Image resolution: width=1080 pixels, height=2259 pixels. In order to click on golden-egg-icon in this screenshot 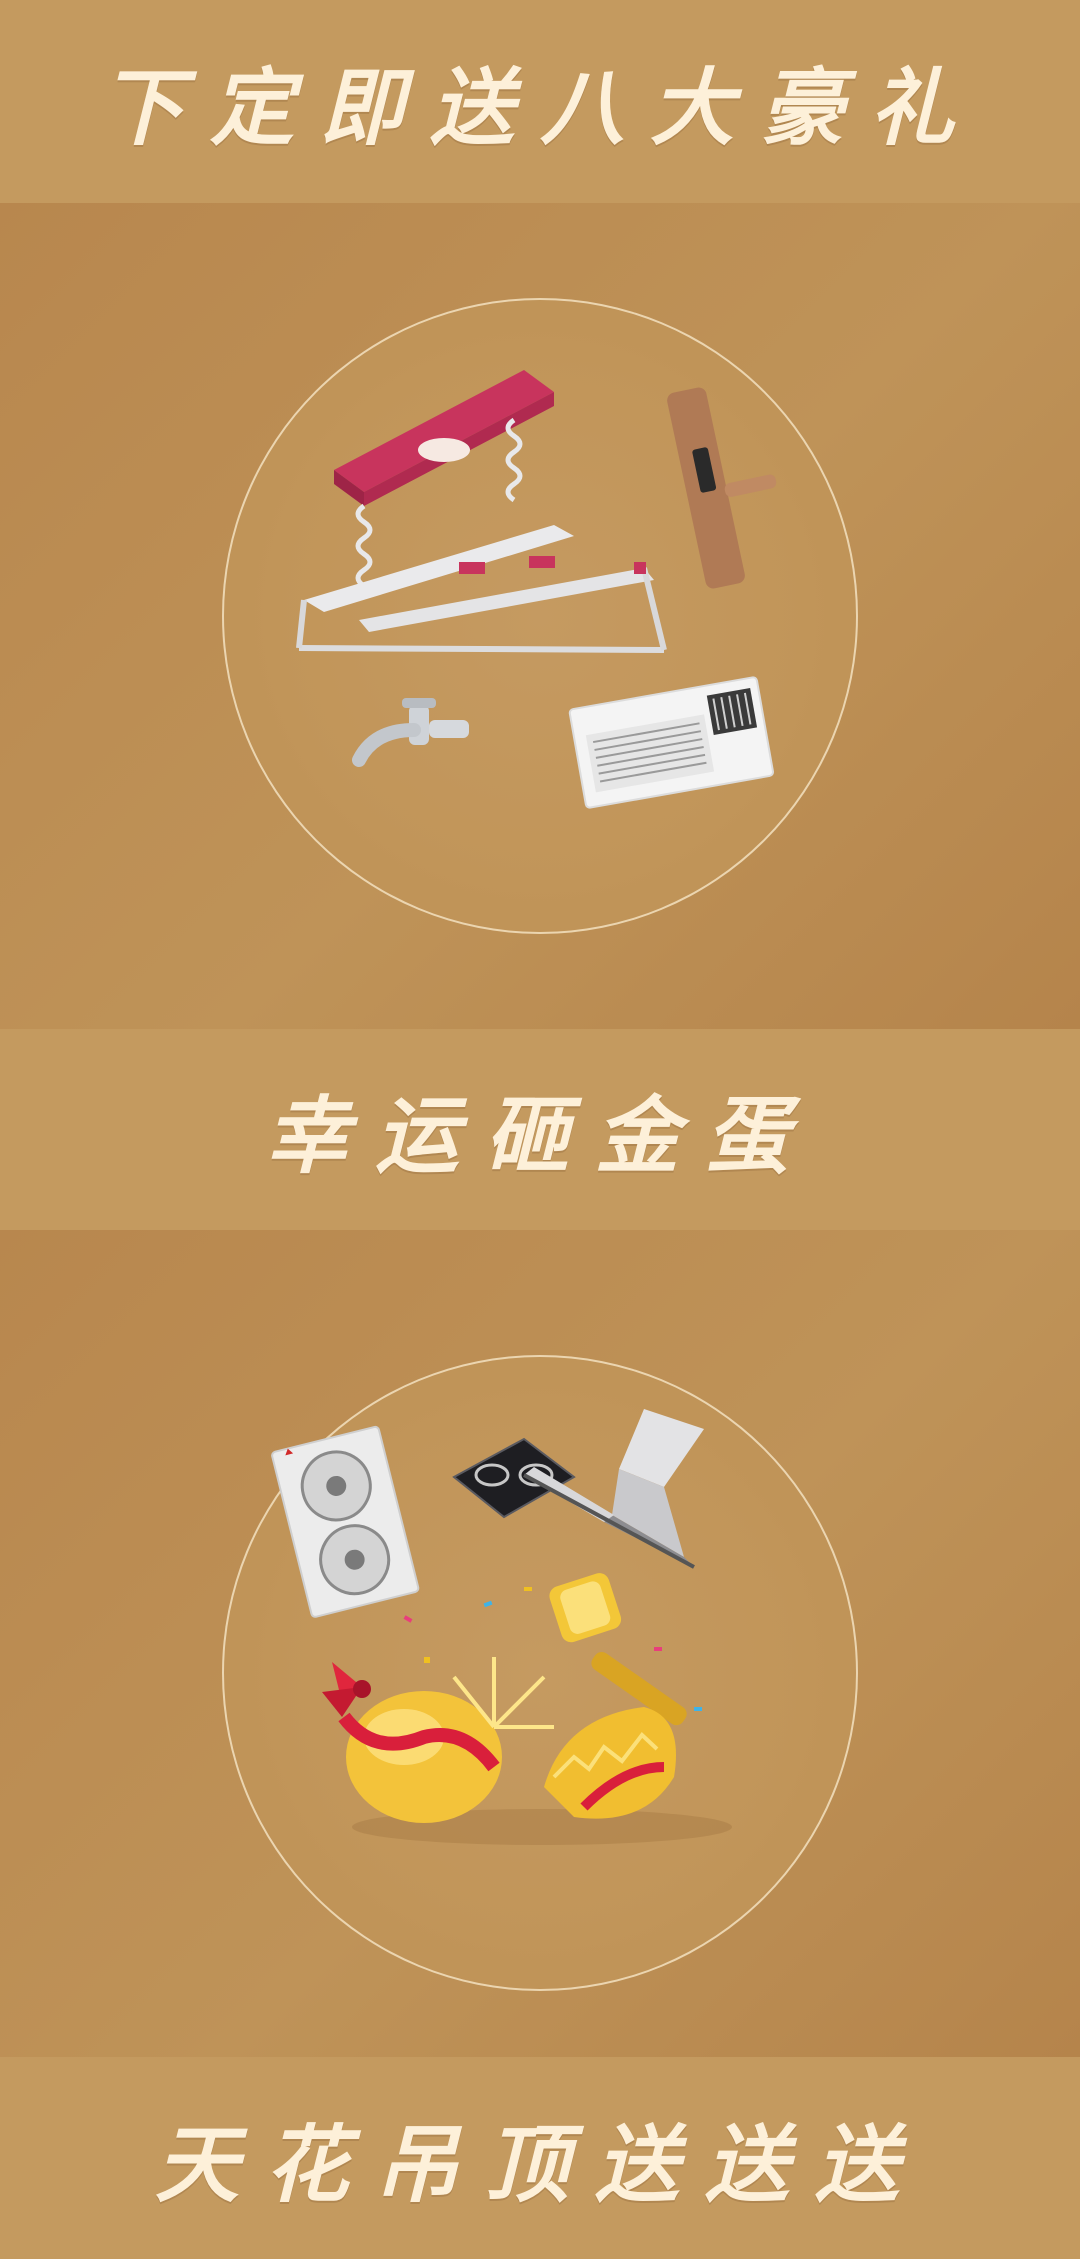, I will do `click(527, 1751)`.